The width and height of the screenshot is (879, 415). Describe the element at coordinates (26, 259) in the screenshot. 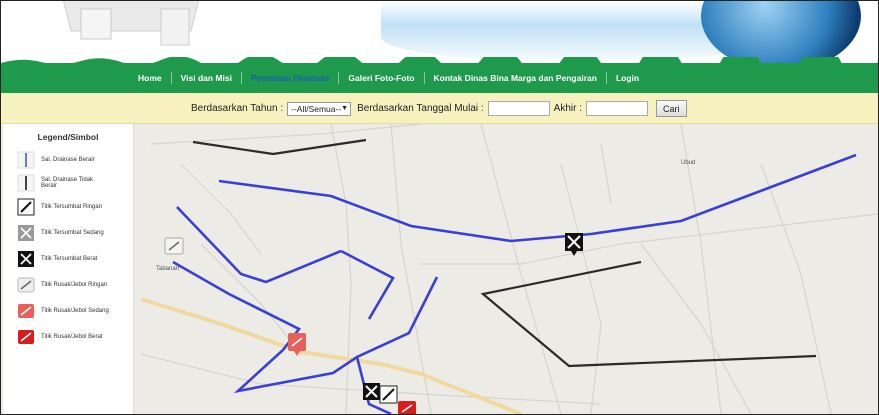

I see `blockage-heavy-icon` at that location.